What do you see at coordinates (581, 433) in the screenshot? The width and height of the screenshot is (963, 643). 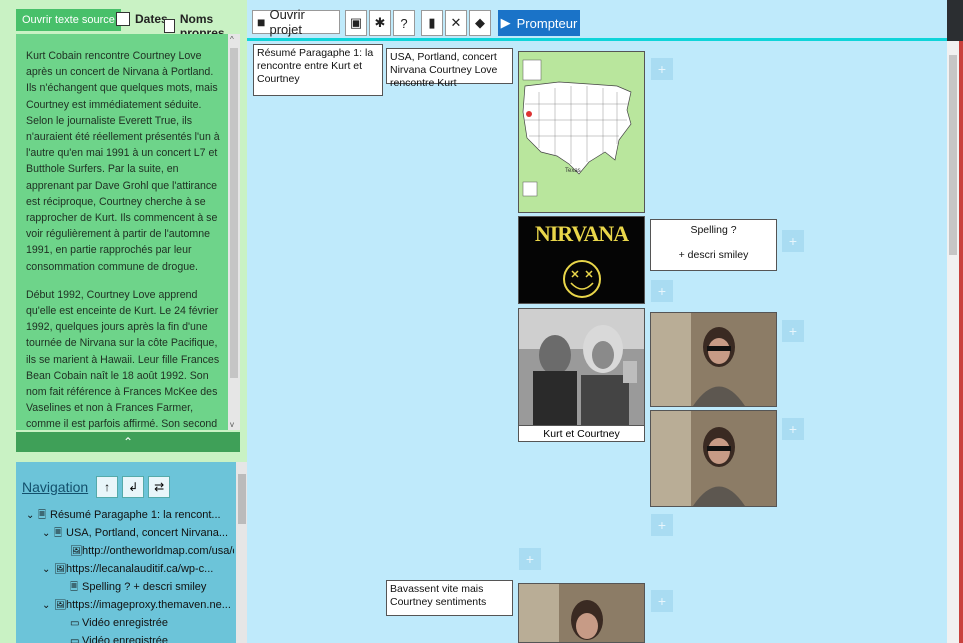 I see `kurt-courtney-caption: Kurt et Courtney` at bounding box center [581, 433].